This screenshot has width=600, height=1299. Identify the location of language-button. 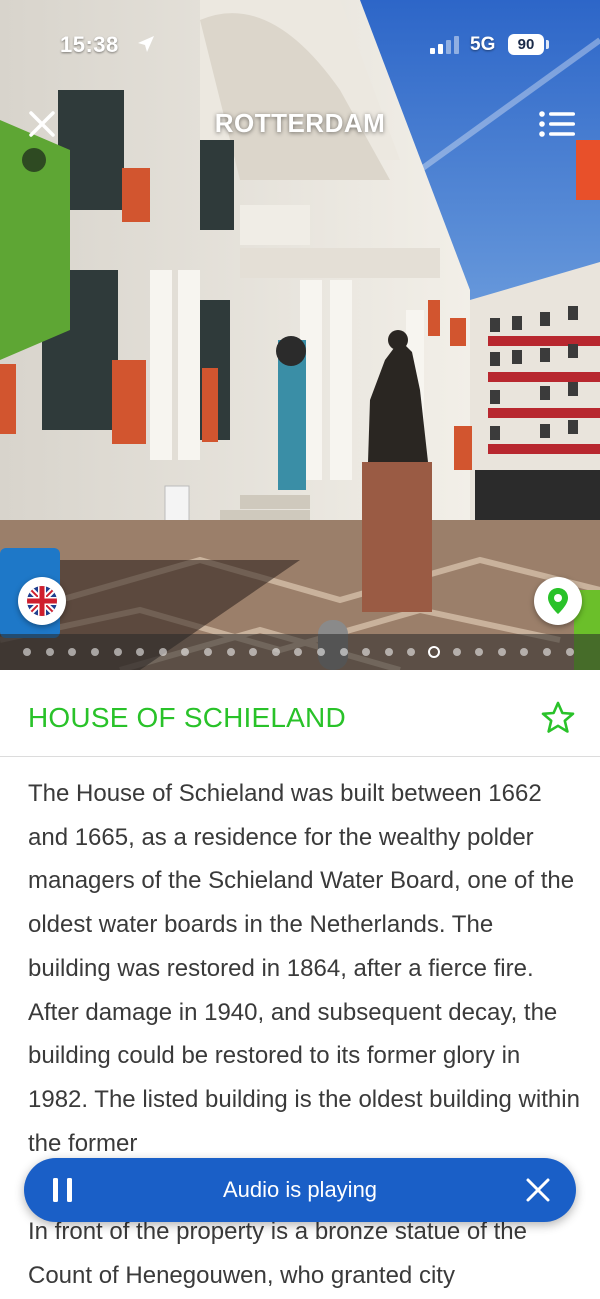
(42, 601).